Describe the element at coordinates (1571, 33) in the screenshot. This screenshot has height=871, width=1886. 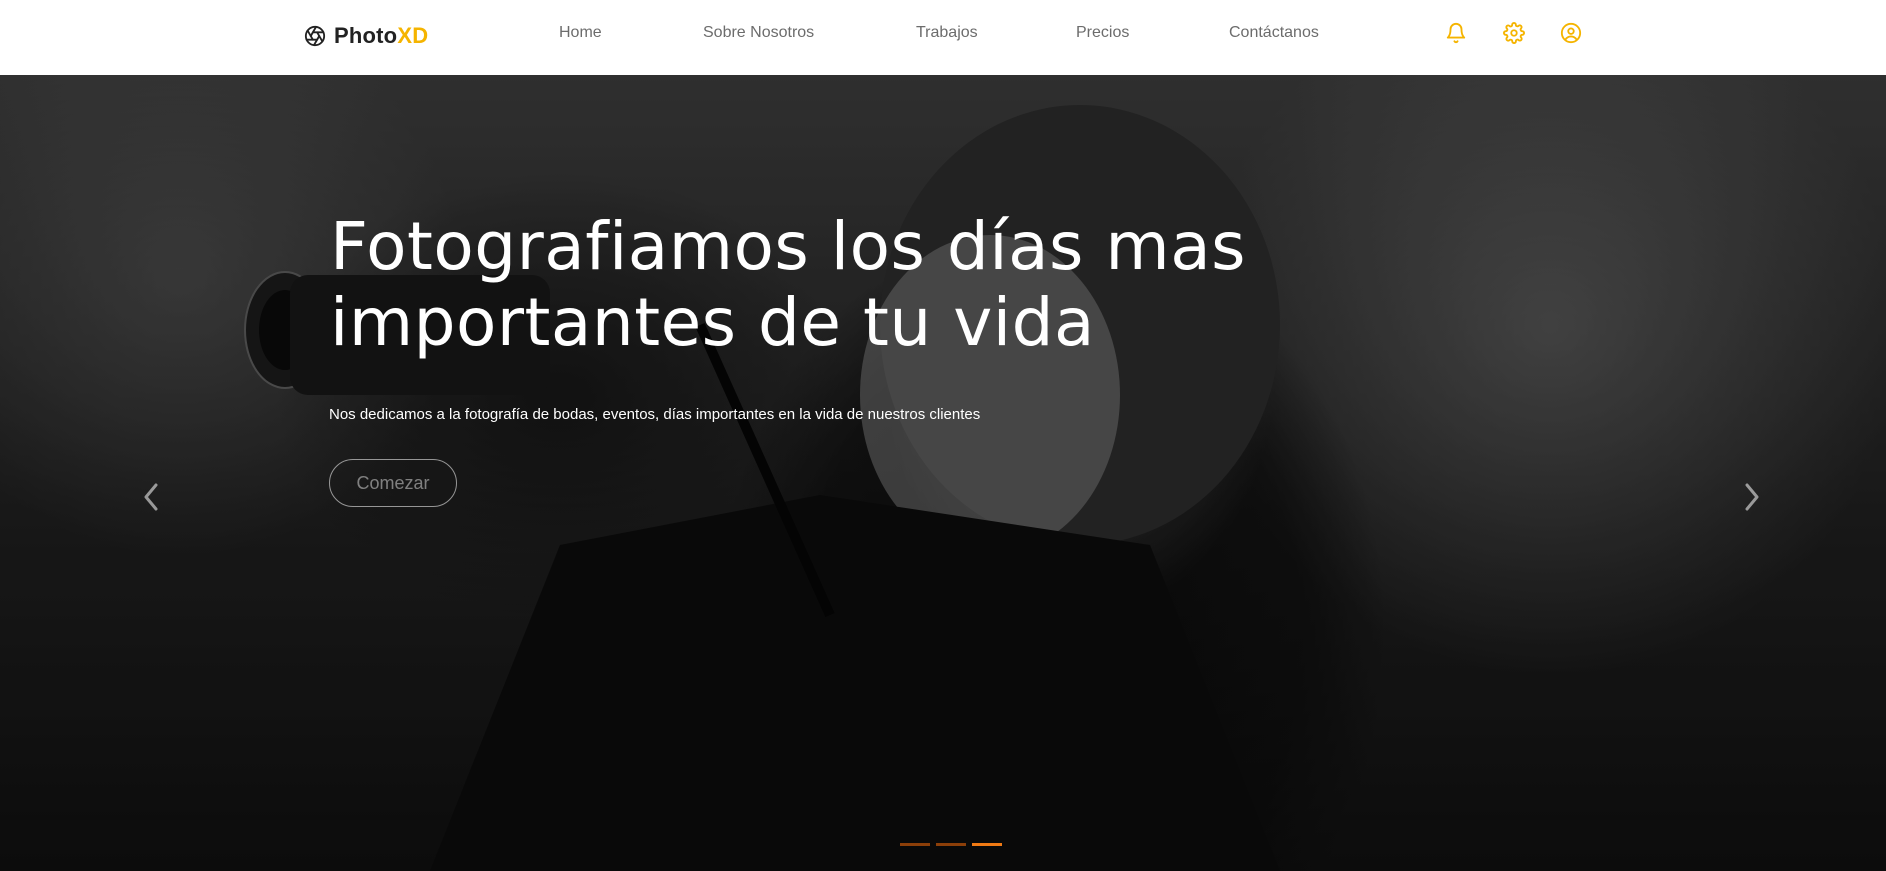
I see `user-circle-icon` at that location.